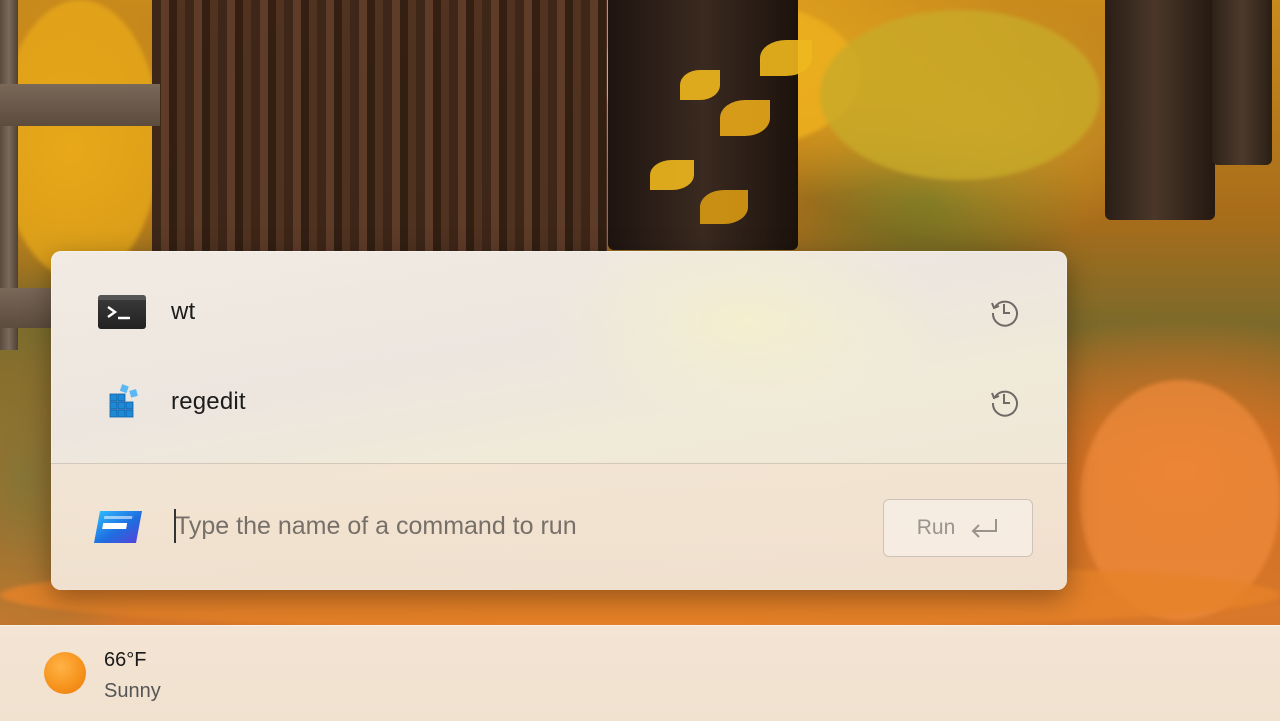 The image size is (1280, 721). Describe the element at coordinates (504, 526) in the screenshot. I see `command-input` at that location.